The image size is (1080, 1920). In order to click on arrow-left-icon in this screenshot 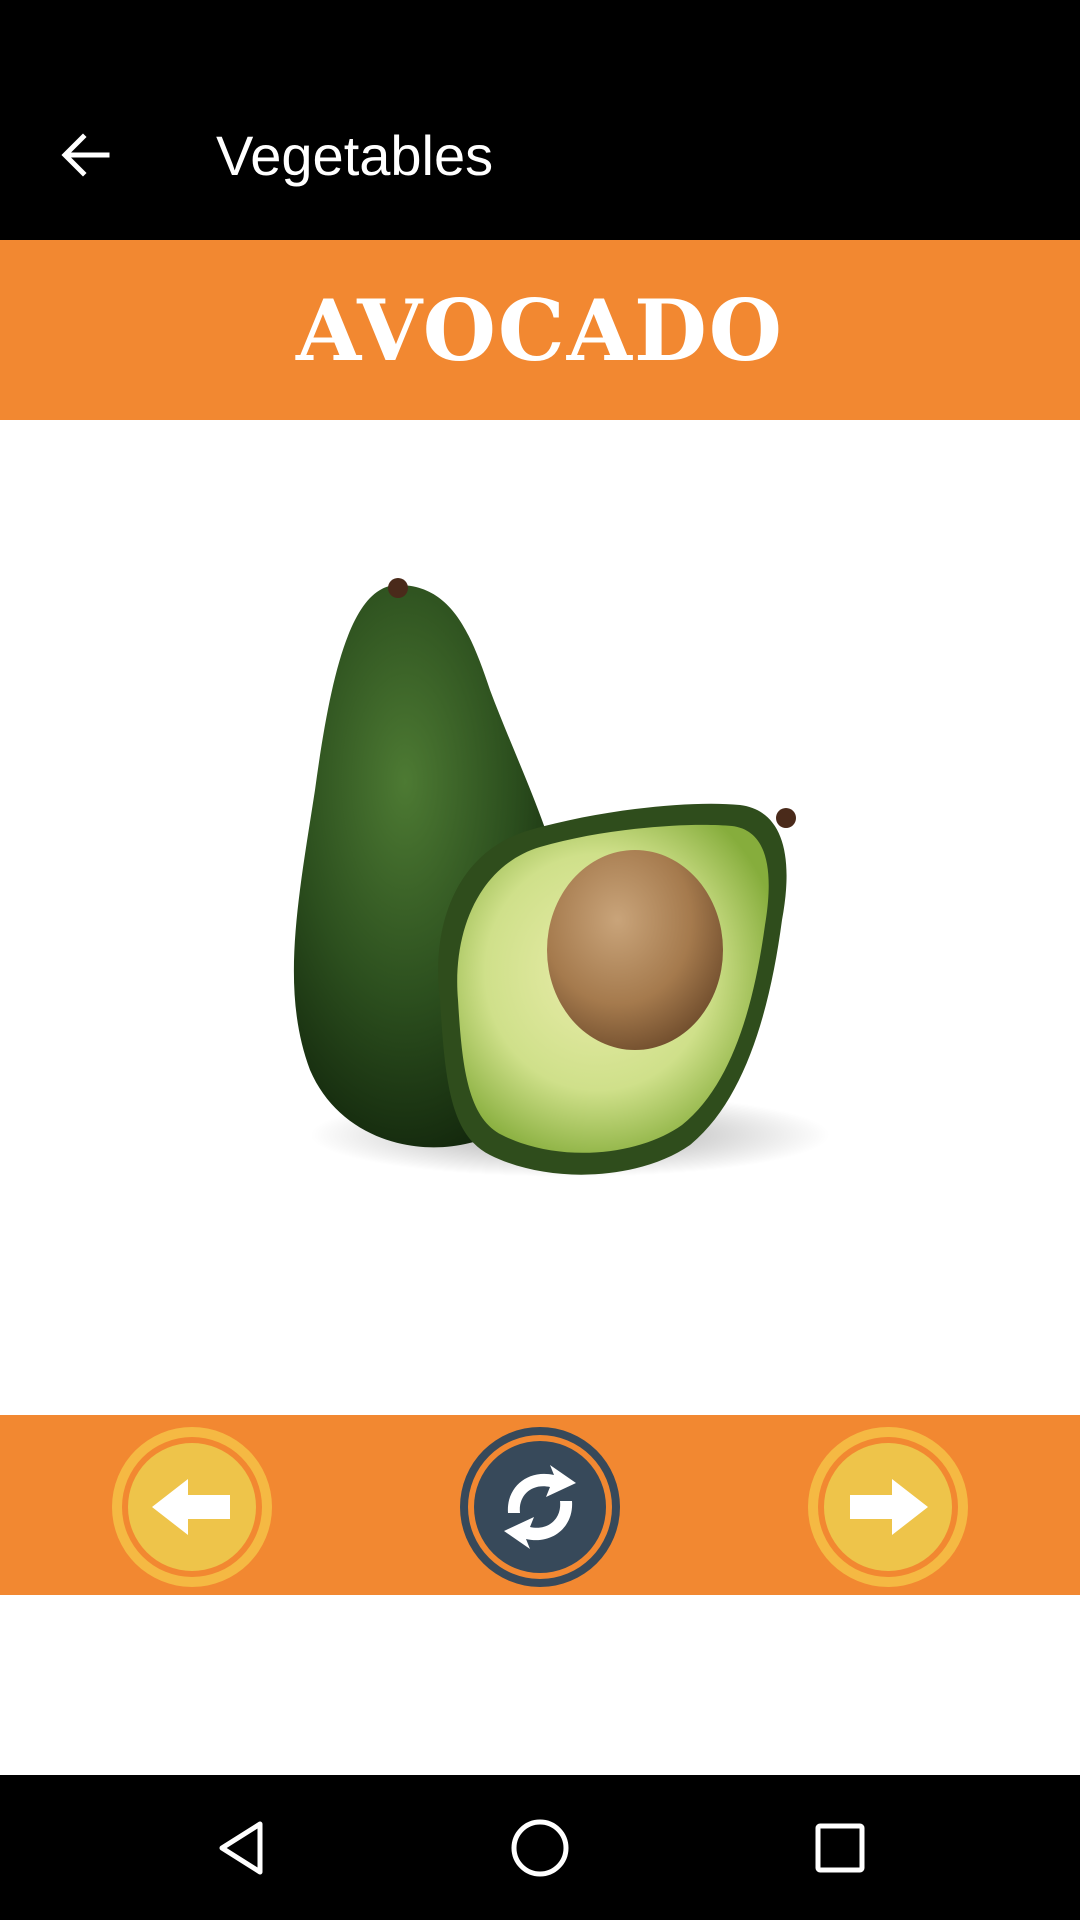, I will do `click(192, 1507)`.